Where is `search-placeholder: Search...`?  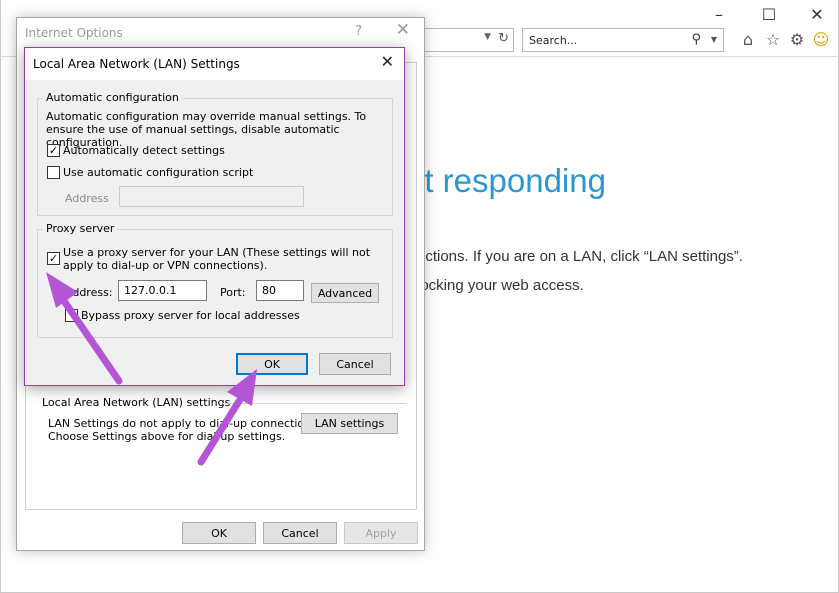 search-placeholder: Search... is located at coordinates (553, 40).